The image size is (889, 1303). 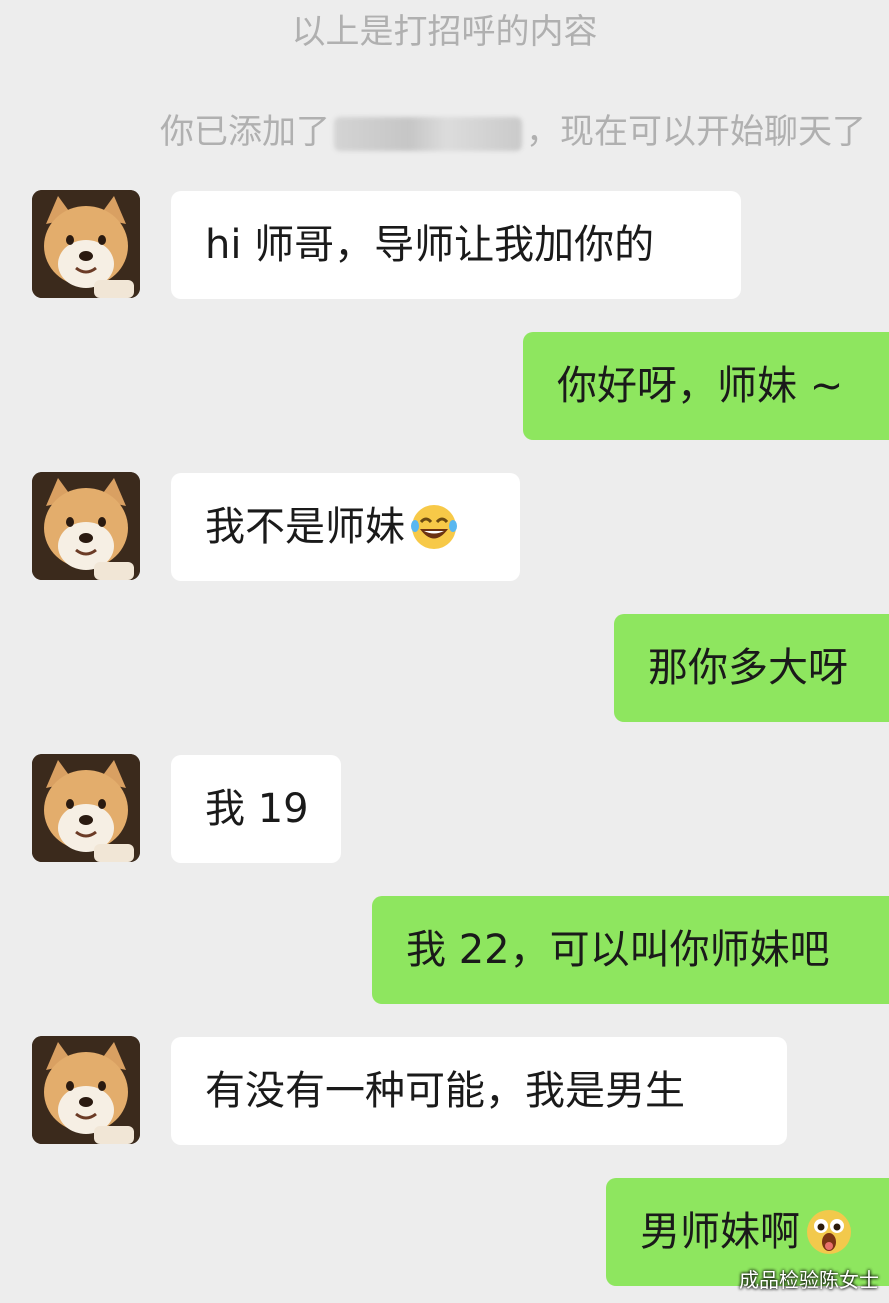 I want to click on message-row: 那你多大呀, so click(x=444, y=668).